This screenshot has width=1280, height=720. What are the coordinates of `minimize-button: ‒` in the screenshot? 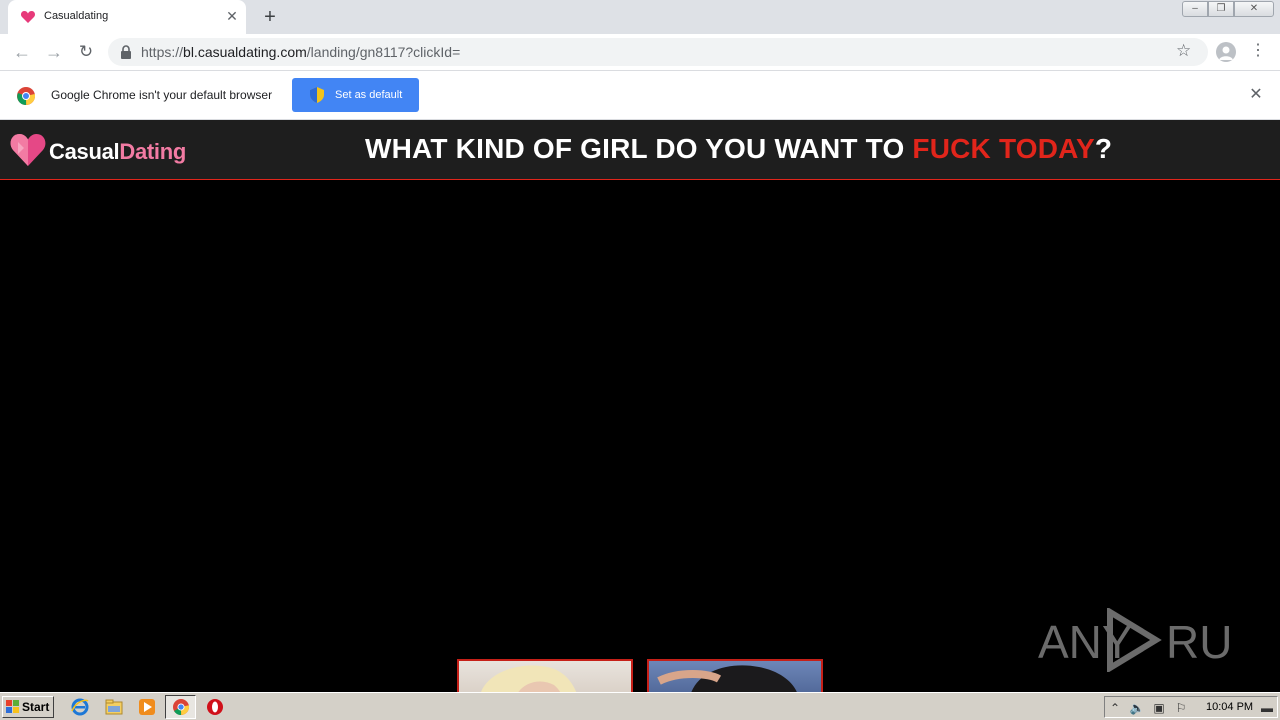 It's located at (1195, 9).